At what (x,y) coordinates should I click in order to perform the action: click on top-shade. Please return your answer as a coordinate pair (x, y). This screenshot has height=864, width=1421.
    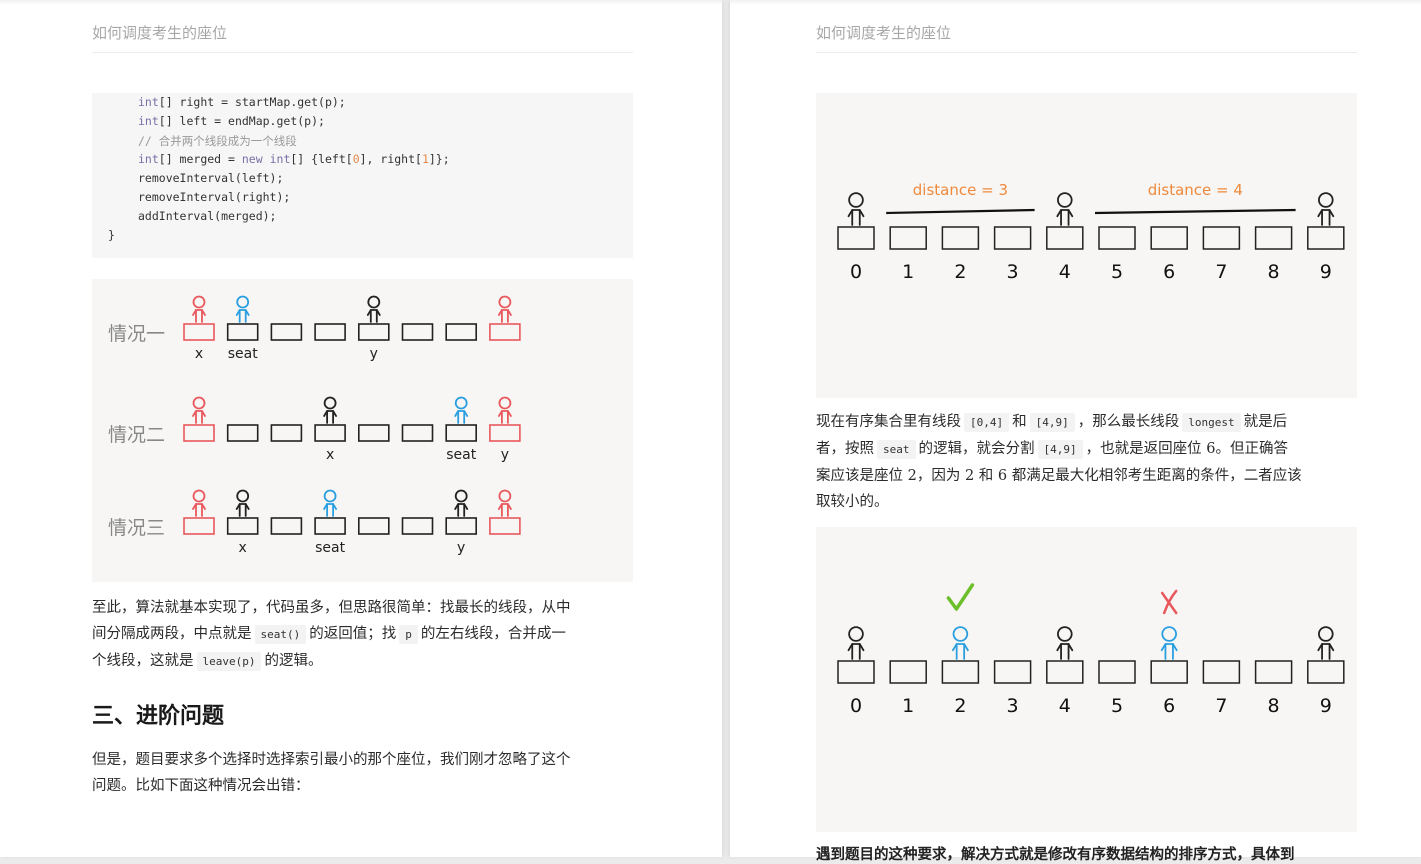
    Looking at the image, I should click on (1075, 2).